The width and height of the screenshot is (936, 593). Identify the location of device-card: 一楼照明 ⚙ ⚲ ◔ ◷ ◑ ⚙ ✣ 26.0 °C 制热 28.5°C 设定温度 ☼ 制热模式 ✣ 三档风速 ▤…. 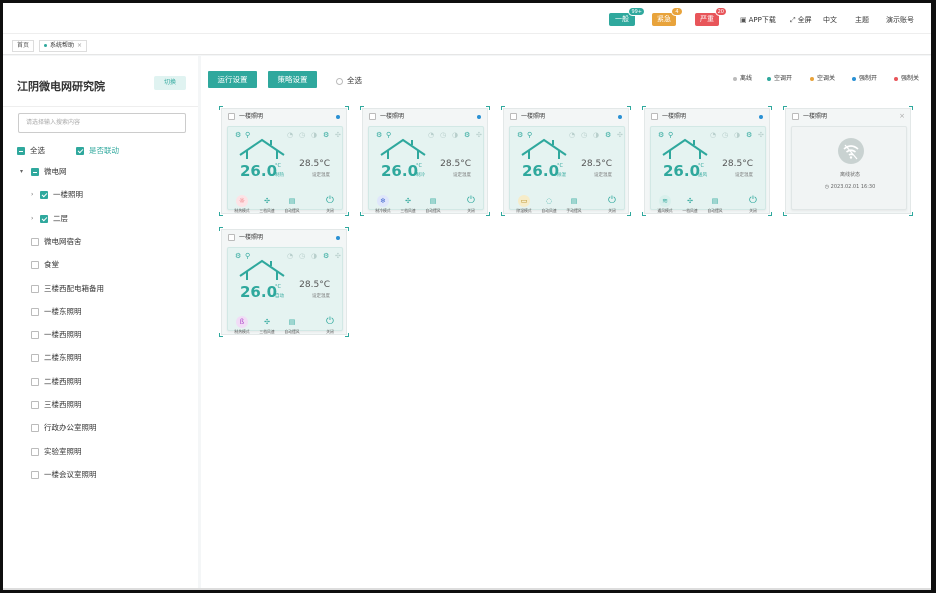
(284, 161).